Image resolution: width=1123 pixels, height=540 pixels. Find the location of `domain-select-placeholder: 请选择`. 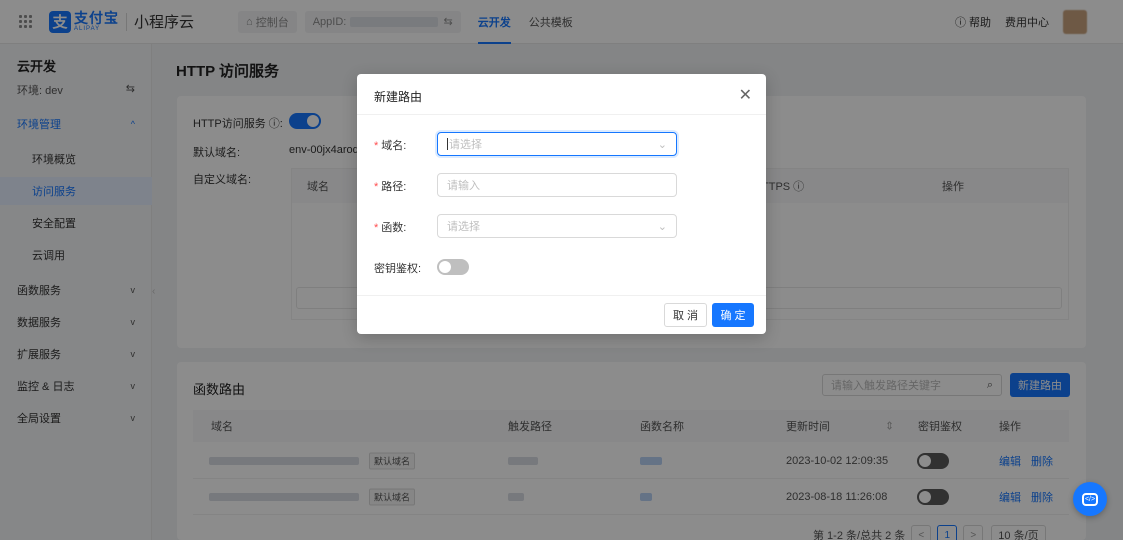

domain-select-placeholder: 请选择 is located at coordinates (465, 145).